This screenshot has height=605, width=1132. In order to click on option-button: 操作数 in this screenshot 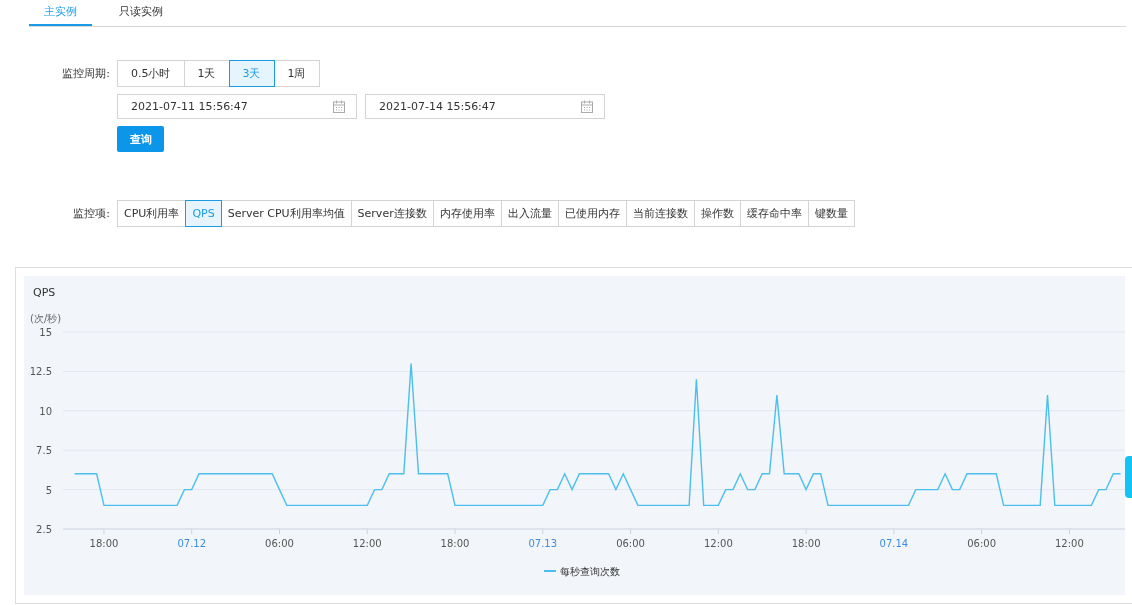, I will do `click(717, 213)`.